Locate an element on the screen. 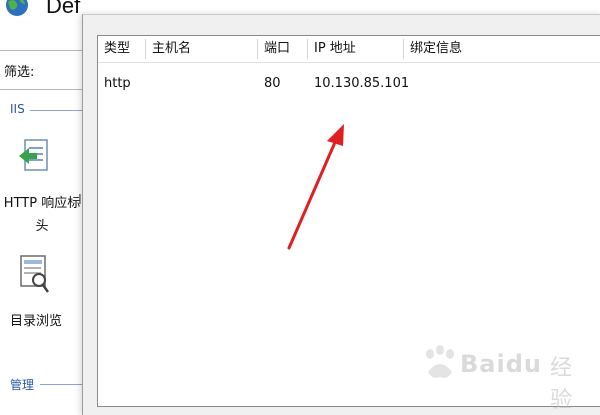 The width and height of the screenshot is (600, 415). feature-label-line2: 头 is located at coordinates (42, 226).